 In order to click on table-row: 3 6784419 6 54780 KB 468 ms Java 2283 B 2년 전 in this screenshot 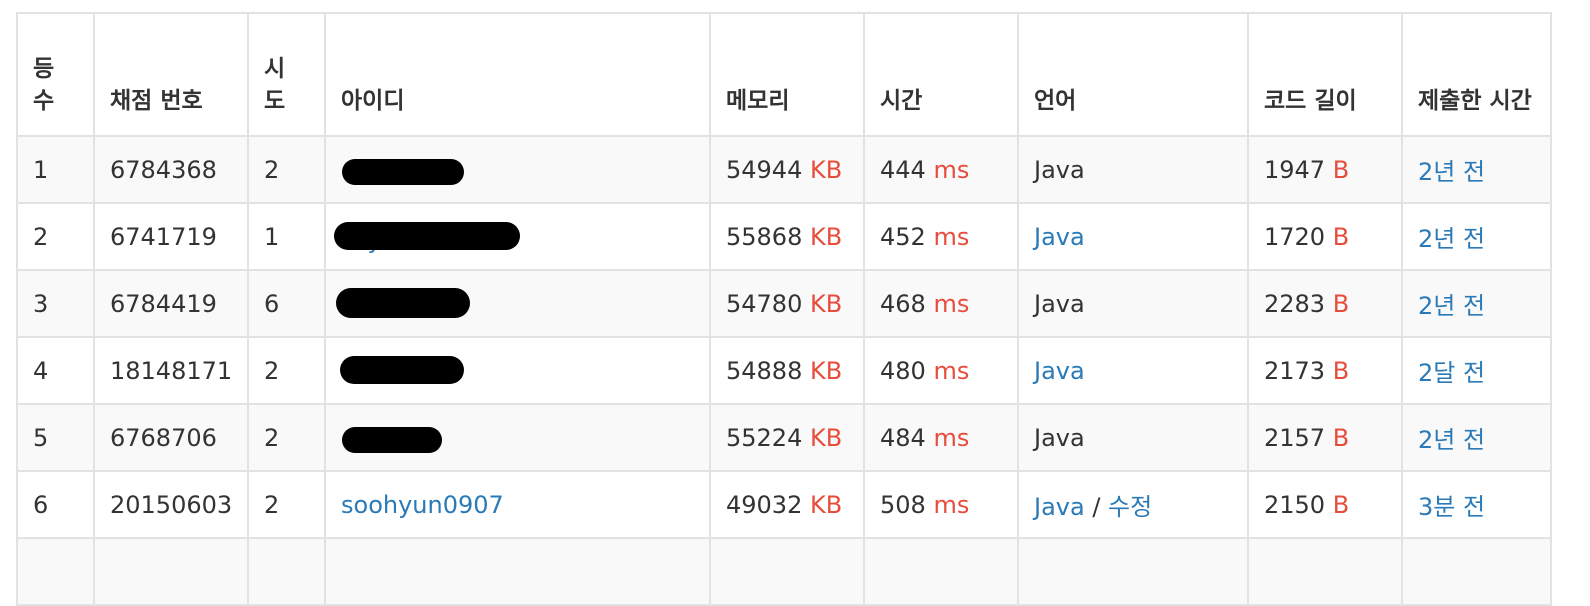, I will do `click(784, 303)`.